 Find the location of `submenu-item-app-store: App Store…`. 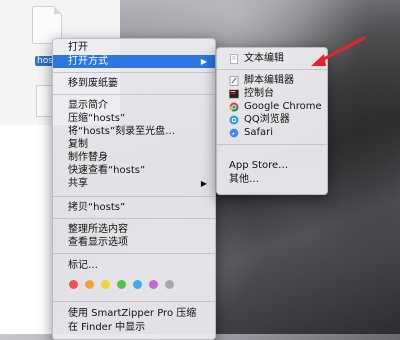

submenu-item-app-store: App Store… is located at coordinates (272, 165).